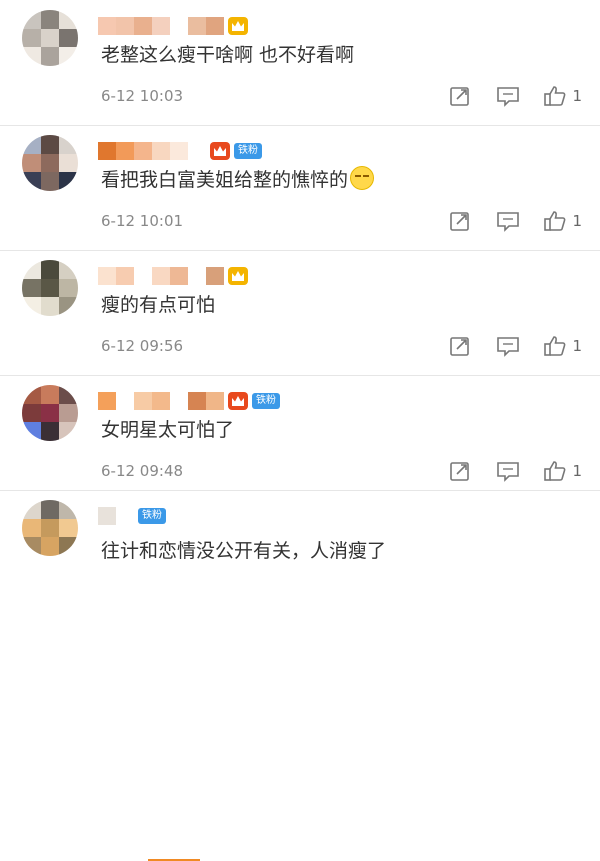 This screenshot has height=861, width=600. Describe the element at coordinates (142, 96) in the screenshot. I see `comment-time: 6-12 10:03` at that location.